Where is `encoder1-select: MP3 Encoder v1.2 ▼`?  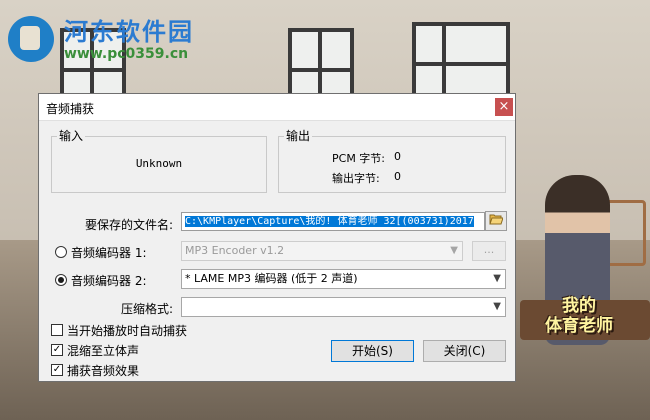 encoder1-select: MP3 Encoder v1.2 ▼ is located at coordinates (322, 251).